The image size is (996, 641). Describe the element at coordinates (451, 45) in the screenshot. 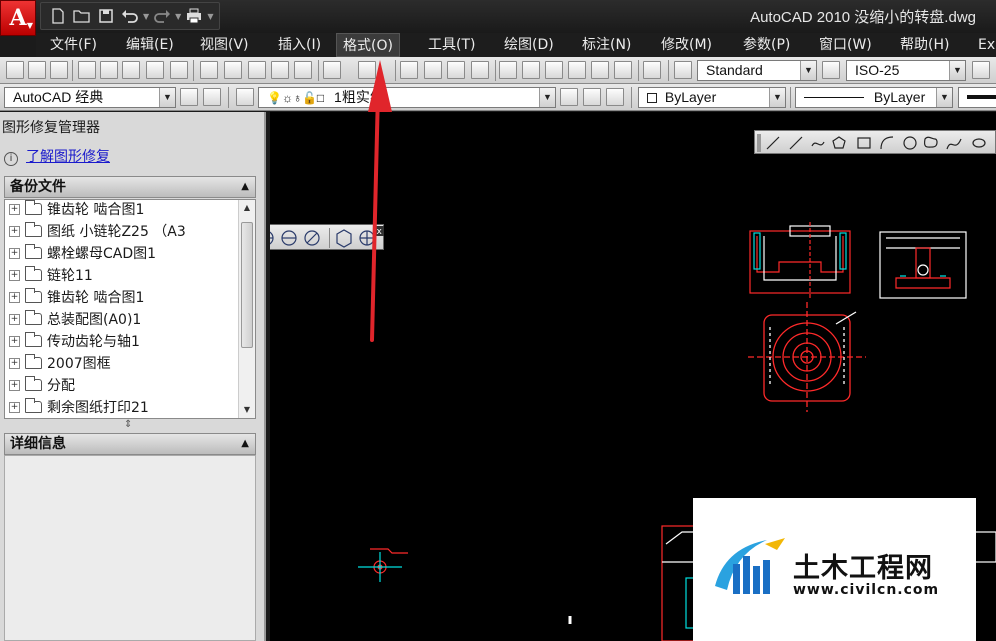

I see `menu-tools: 工具(T)` at that location.